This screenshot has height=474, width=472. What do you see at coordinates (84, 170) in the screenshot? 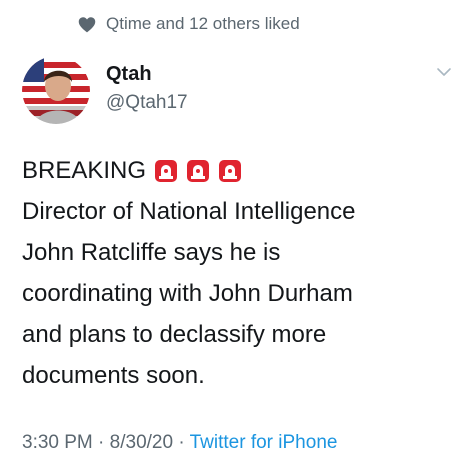
I see `tweet-headline: BREAKING` at bounding box center [84, 170].